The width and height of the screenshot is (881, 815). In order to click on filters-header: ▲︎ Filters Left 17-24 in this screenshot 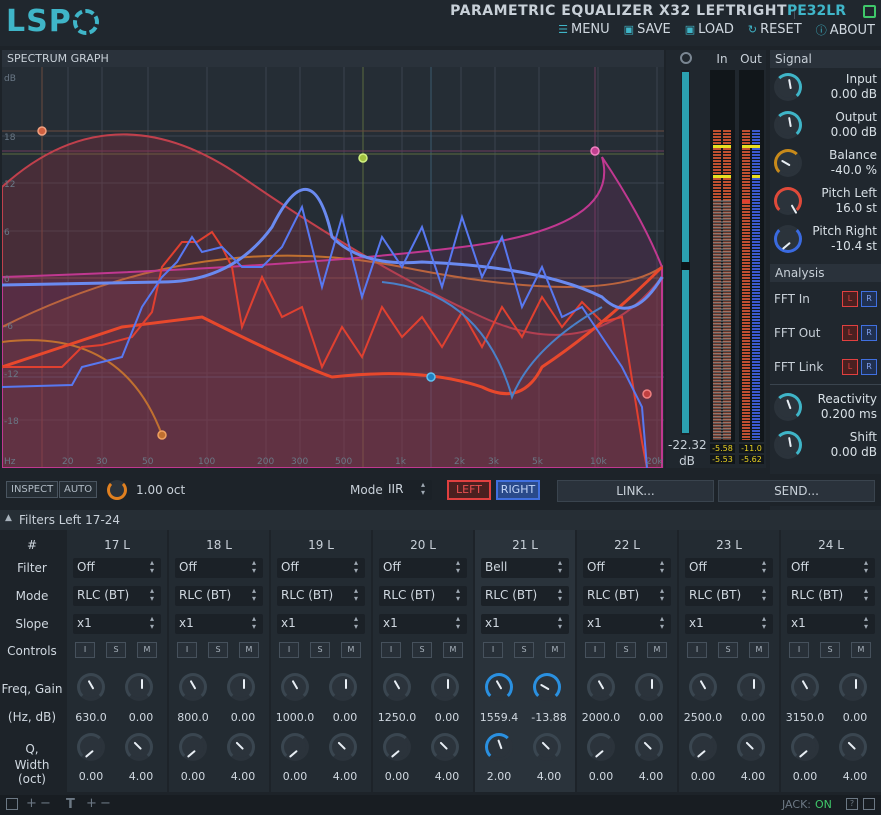, I will do `click(440, 520)`.